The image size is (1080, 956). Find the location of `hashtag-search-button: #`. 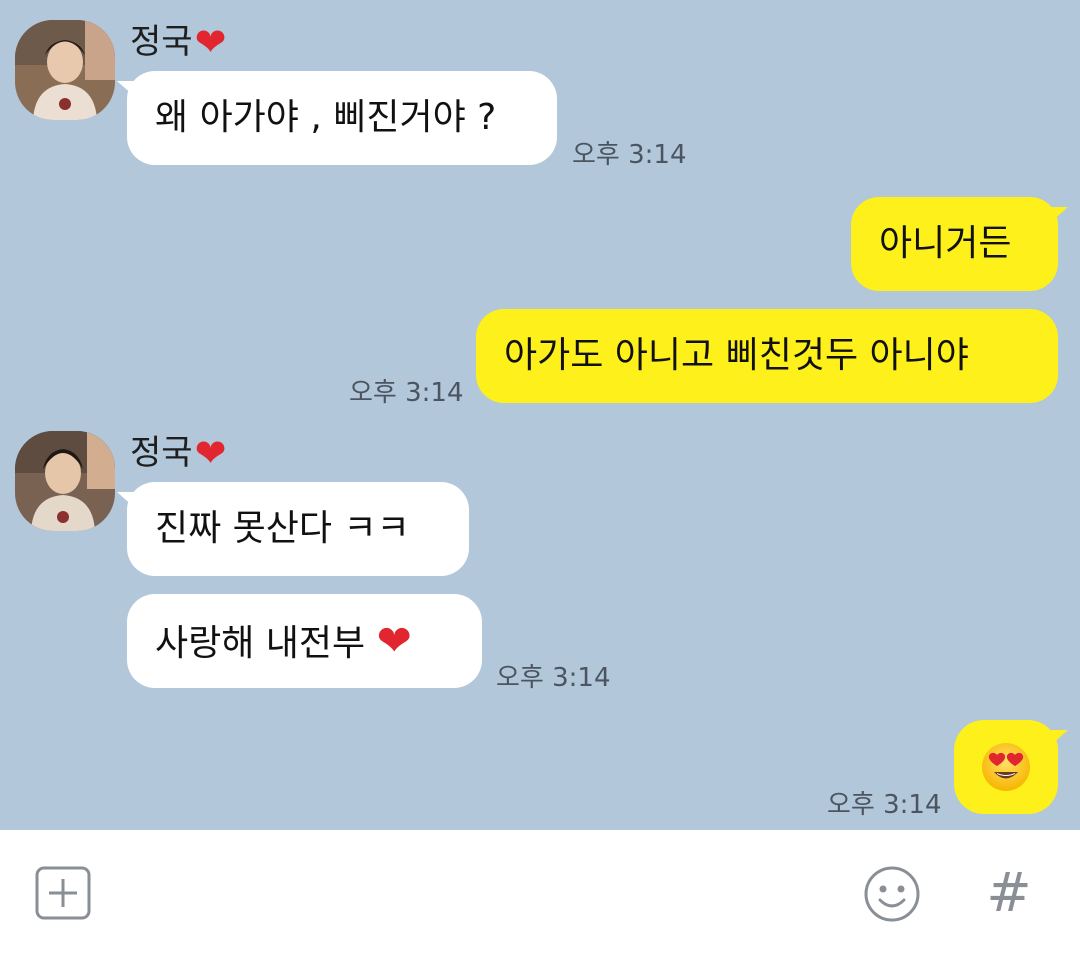

hashtag-search-button: # is located at coordinates (1009, 892).